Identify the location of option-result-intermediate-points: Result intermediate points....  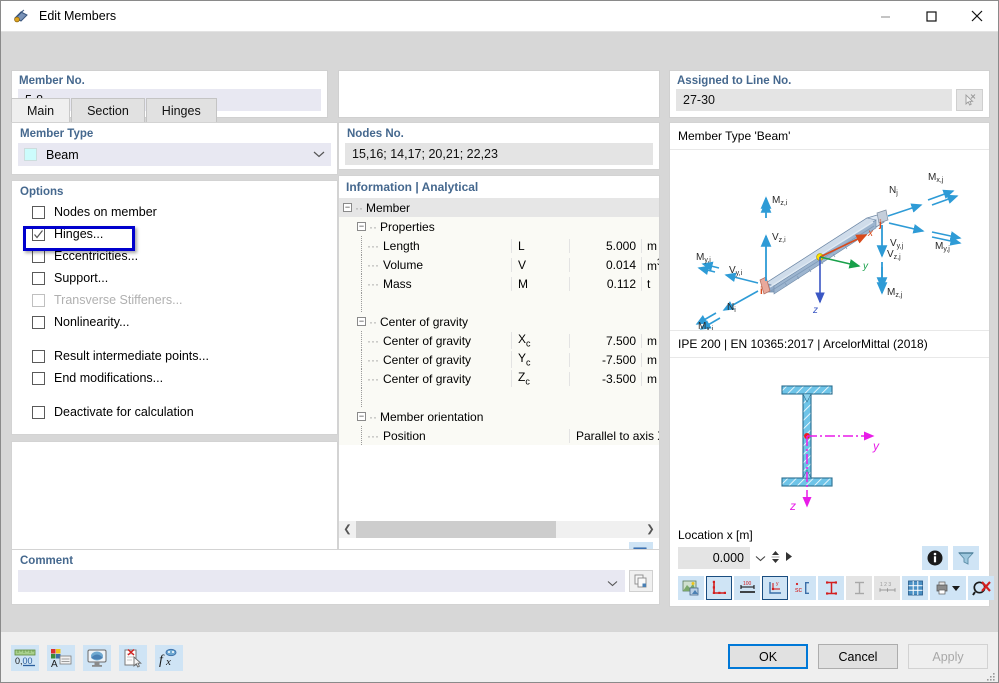
(174, 356).